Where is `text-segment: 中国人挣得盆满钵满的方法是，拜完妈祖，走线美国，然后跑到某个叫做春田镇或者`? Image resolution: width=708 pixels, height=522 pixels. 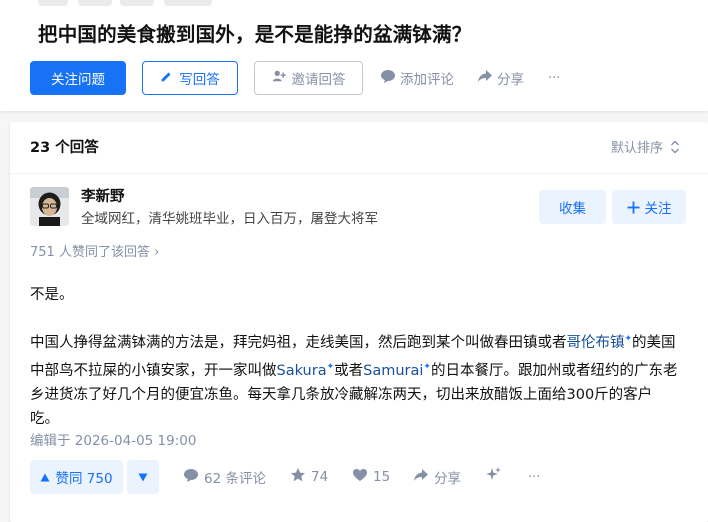 text-segment: 中国人挣得盆满钵满的方法是，拜完妈祖，走线美国，然后跑到某个叫做春田镇或者 is located at coordinates (298, 342).